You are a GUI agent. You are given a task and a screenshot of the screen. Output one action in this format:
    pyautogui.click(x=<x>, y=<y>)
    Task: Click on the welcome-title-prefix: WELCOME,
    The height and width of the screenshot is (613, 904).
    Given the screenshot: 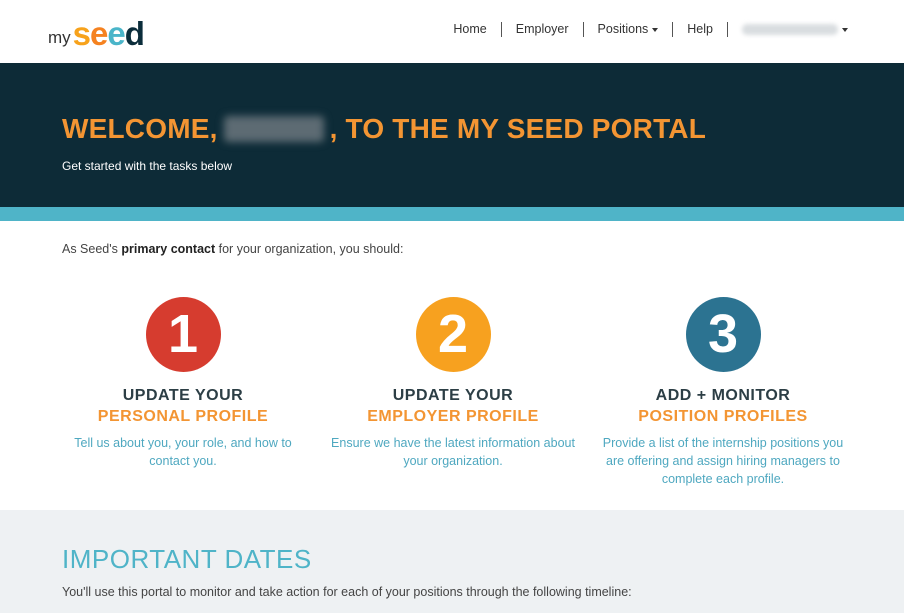 What is the action you would take?
    pyautogui.click(x=140, y=128)
    